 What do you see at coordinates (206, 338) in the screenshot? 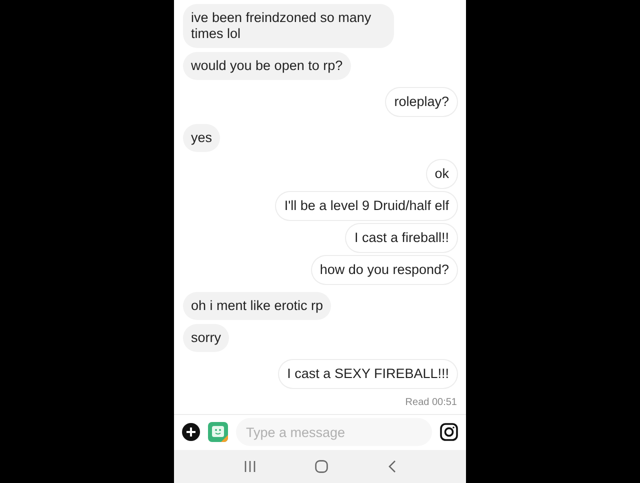
I see `received-message: sorry` at bounding box center [206, 338].